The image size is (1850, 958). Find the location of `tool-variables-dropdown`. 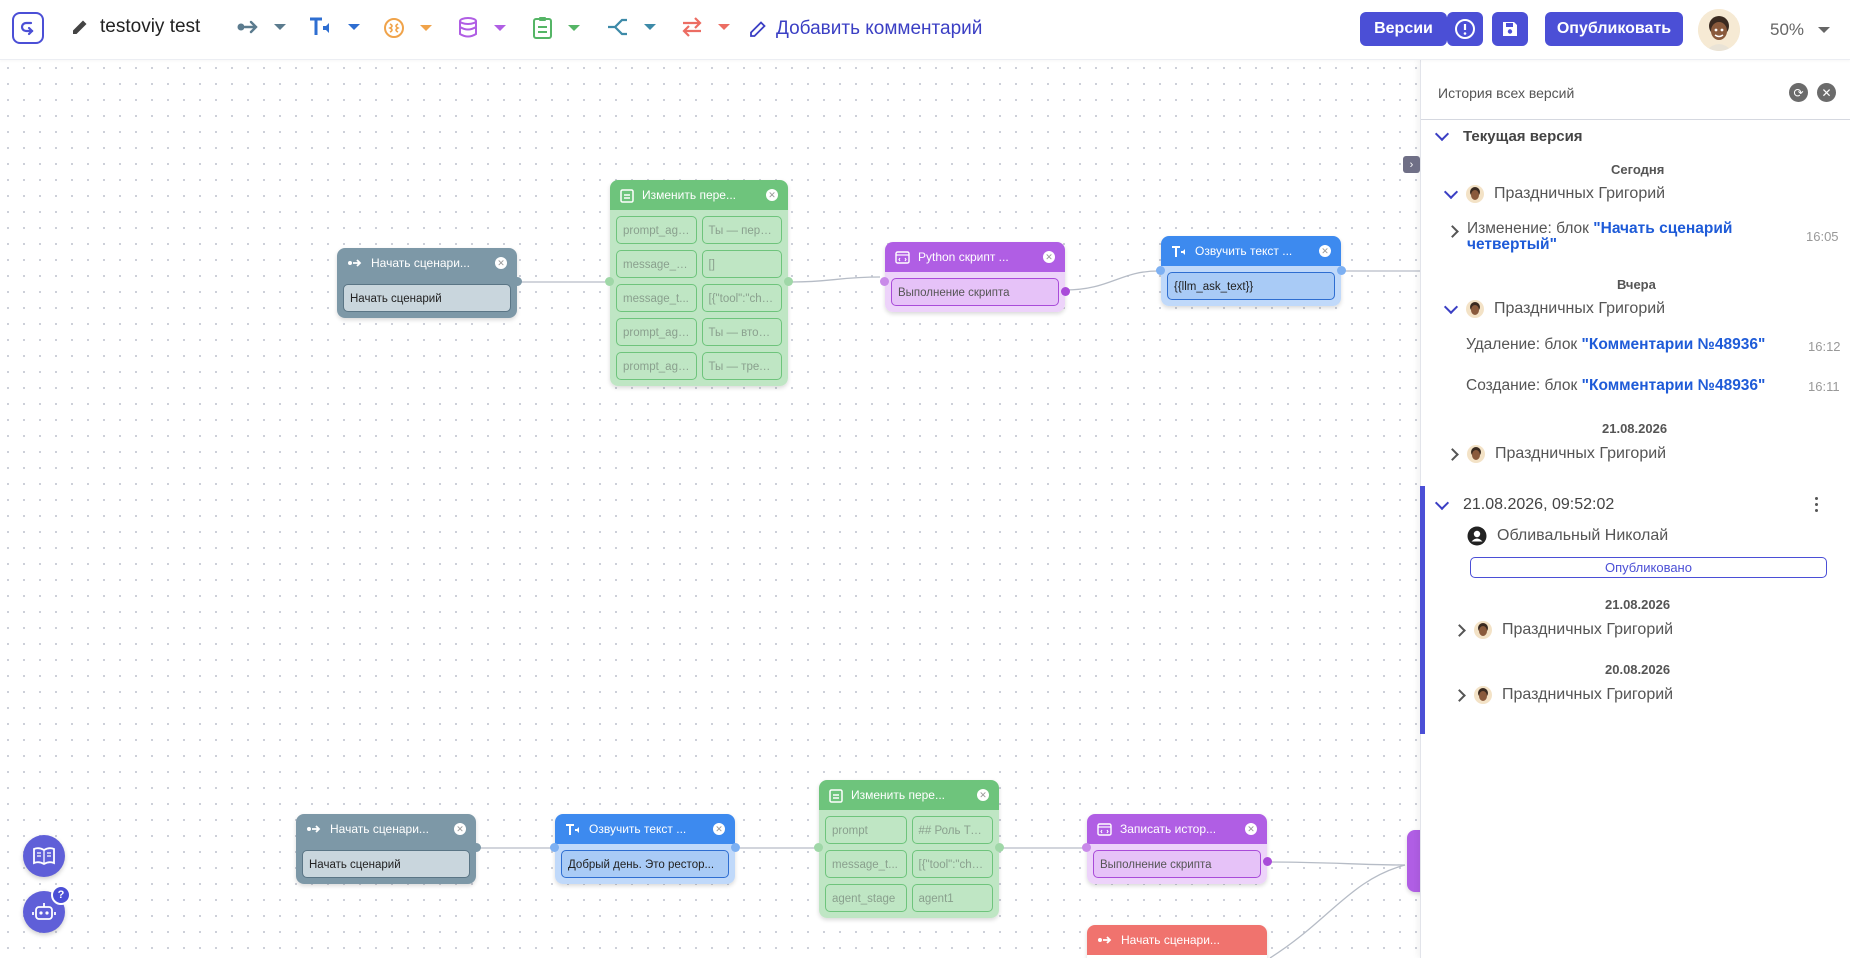

tool-variables-dropdown is located at coordinates (556, 28).